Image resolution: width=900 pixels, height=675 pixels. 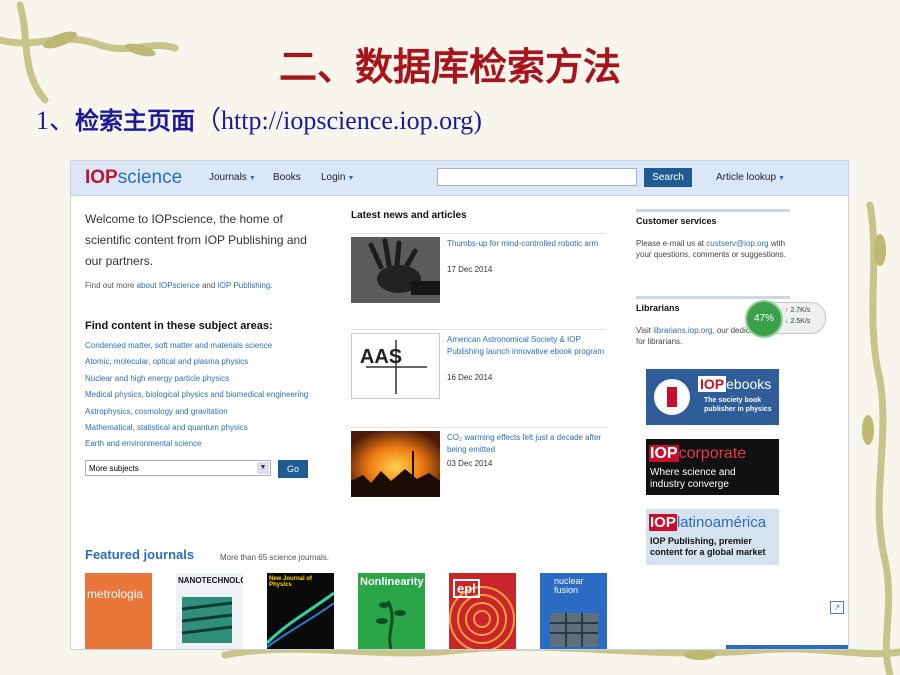 I want to click on news-date: 17 Dec 2014, so click(x=470, y=269).